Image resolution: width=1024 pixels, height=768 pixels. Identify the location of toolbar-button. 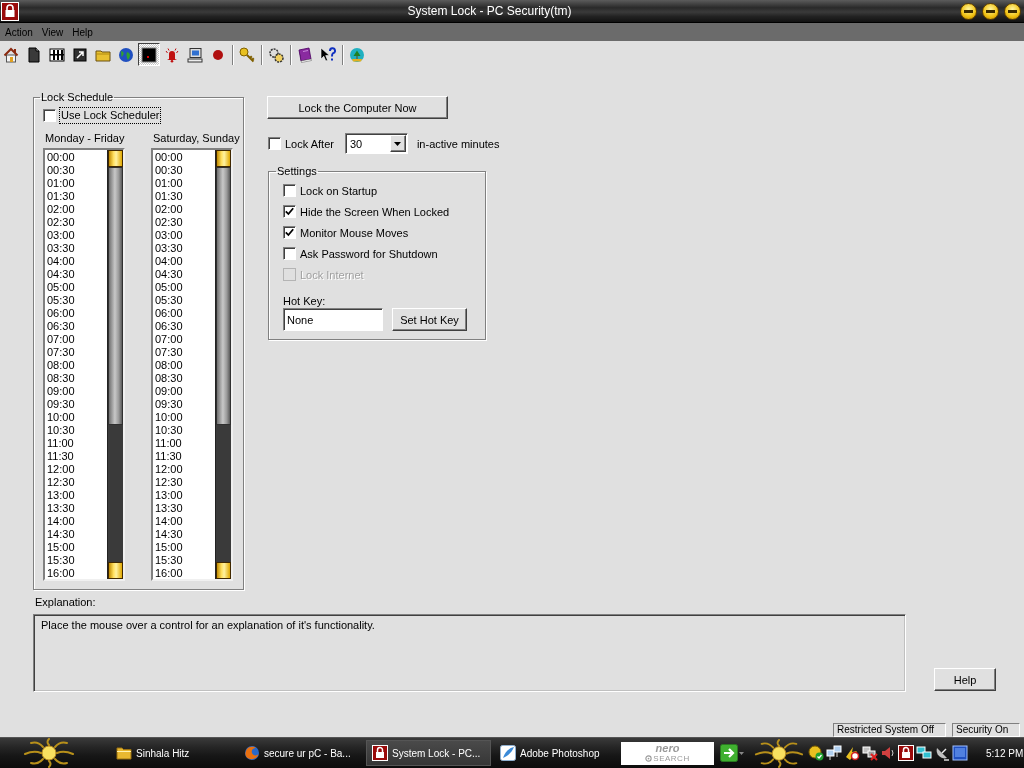
(149, 54).